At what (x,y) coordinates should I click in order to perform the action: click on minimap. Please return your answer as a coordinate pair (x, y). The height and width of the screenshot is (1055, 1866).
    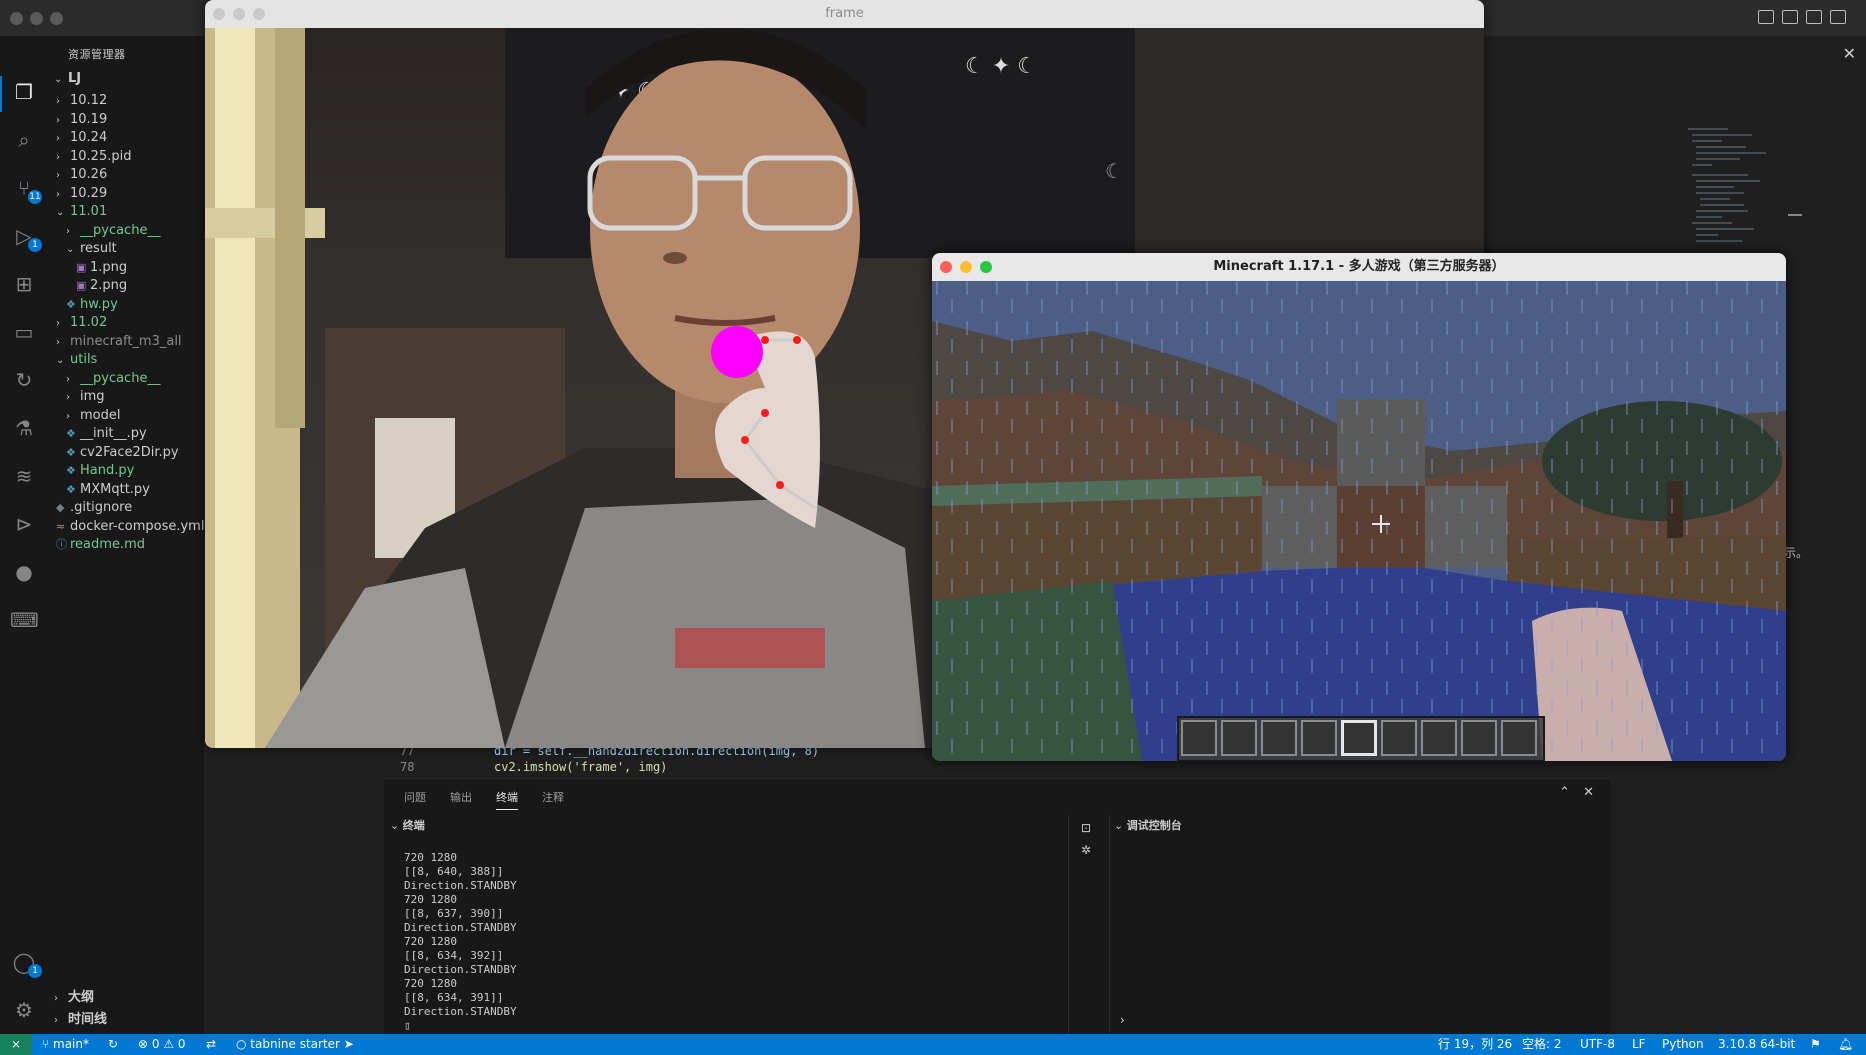
    Looking at the image, I should click on (1743, 193).